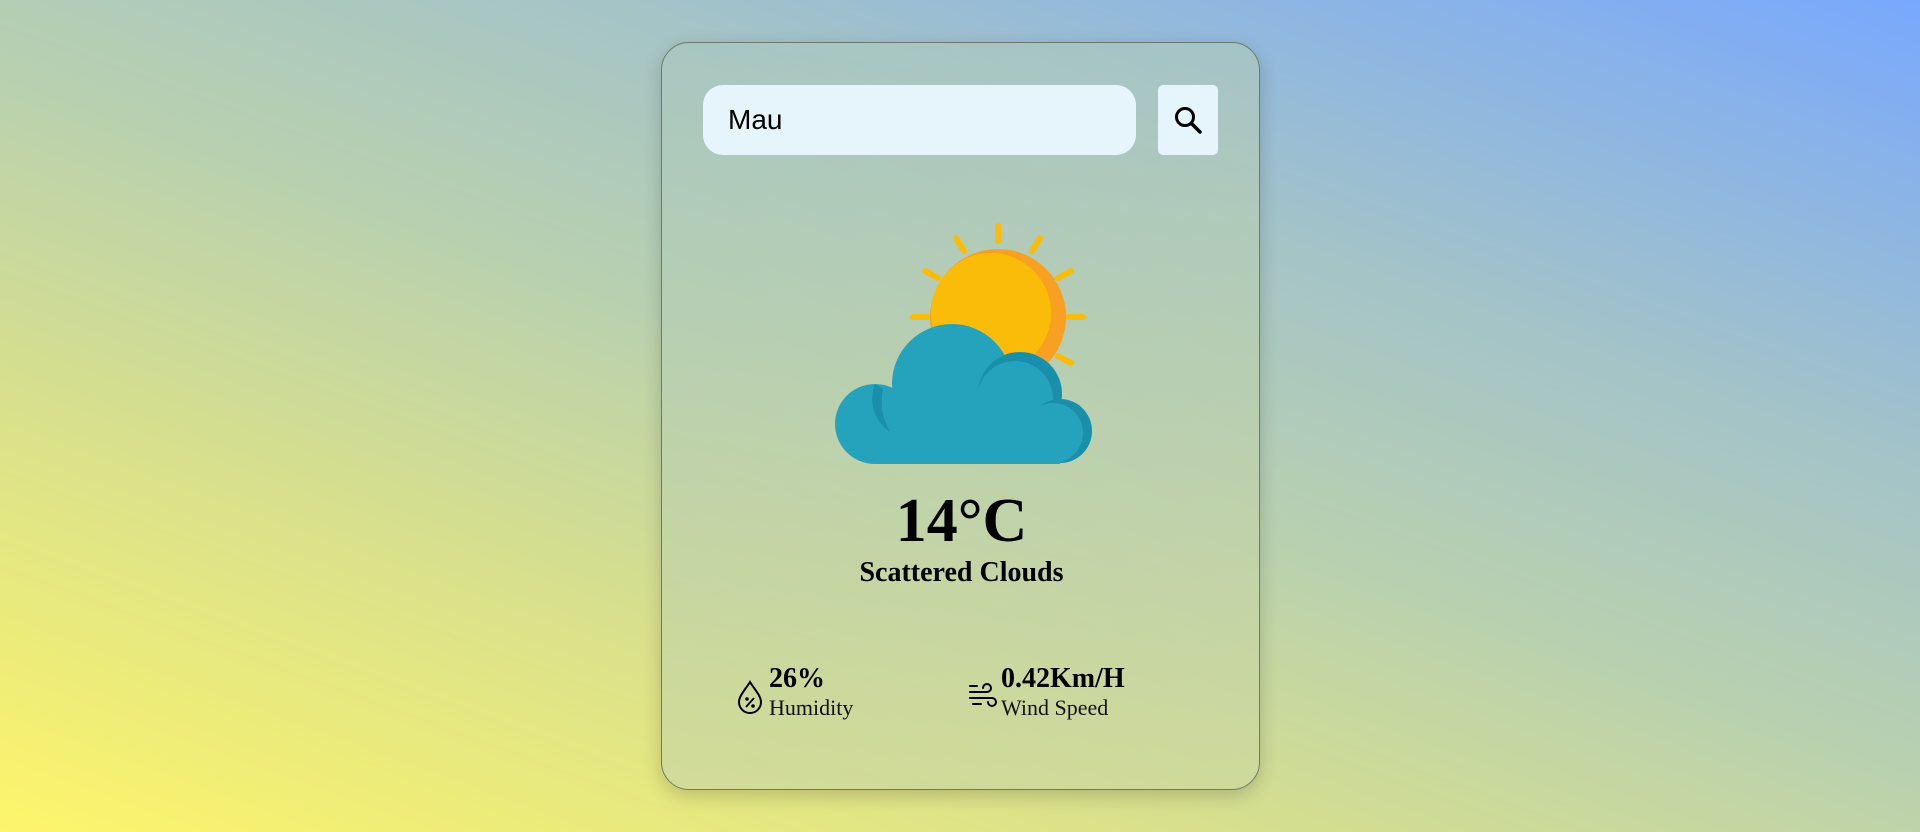  I want to click on sun-behind-cloud-icon, so click(963, 343).